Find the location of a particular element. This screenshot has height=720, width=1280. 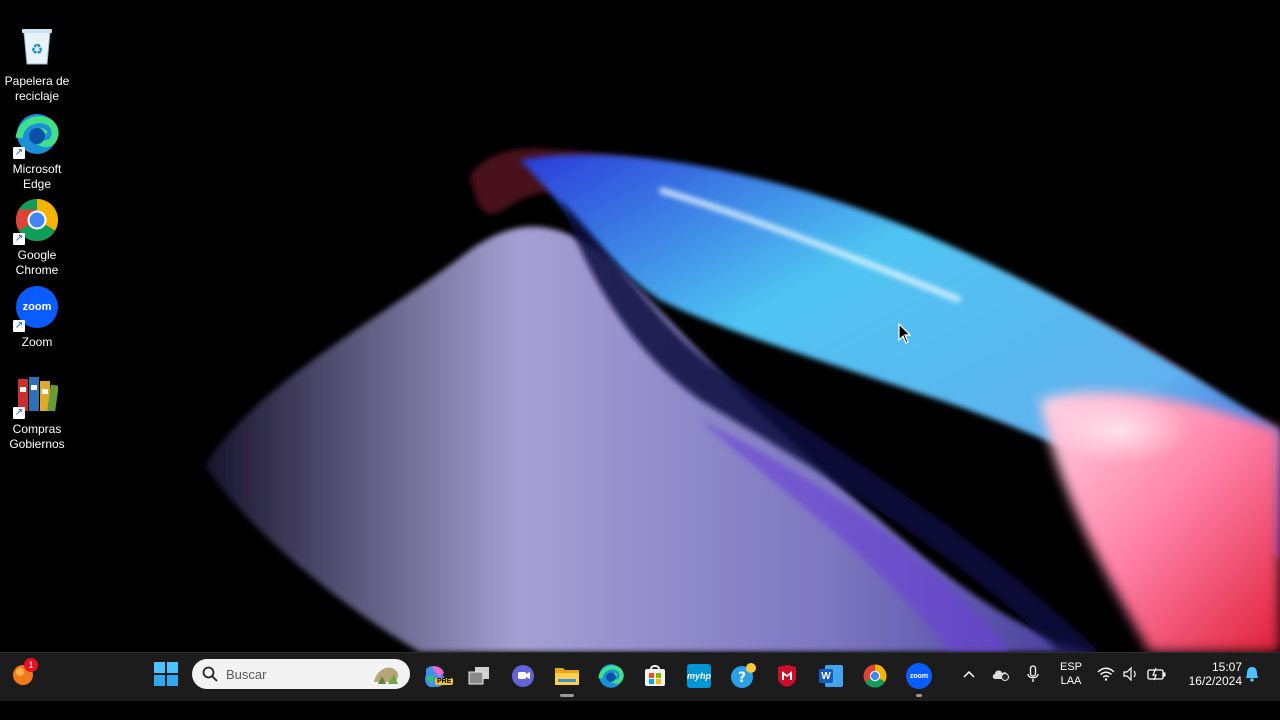

folder-icon is located at coordinates (567, 676).